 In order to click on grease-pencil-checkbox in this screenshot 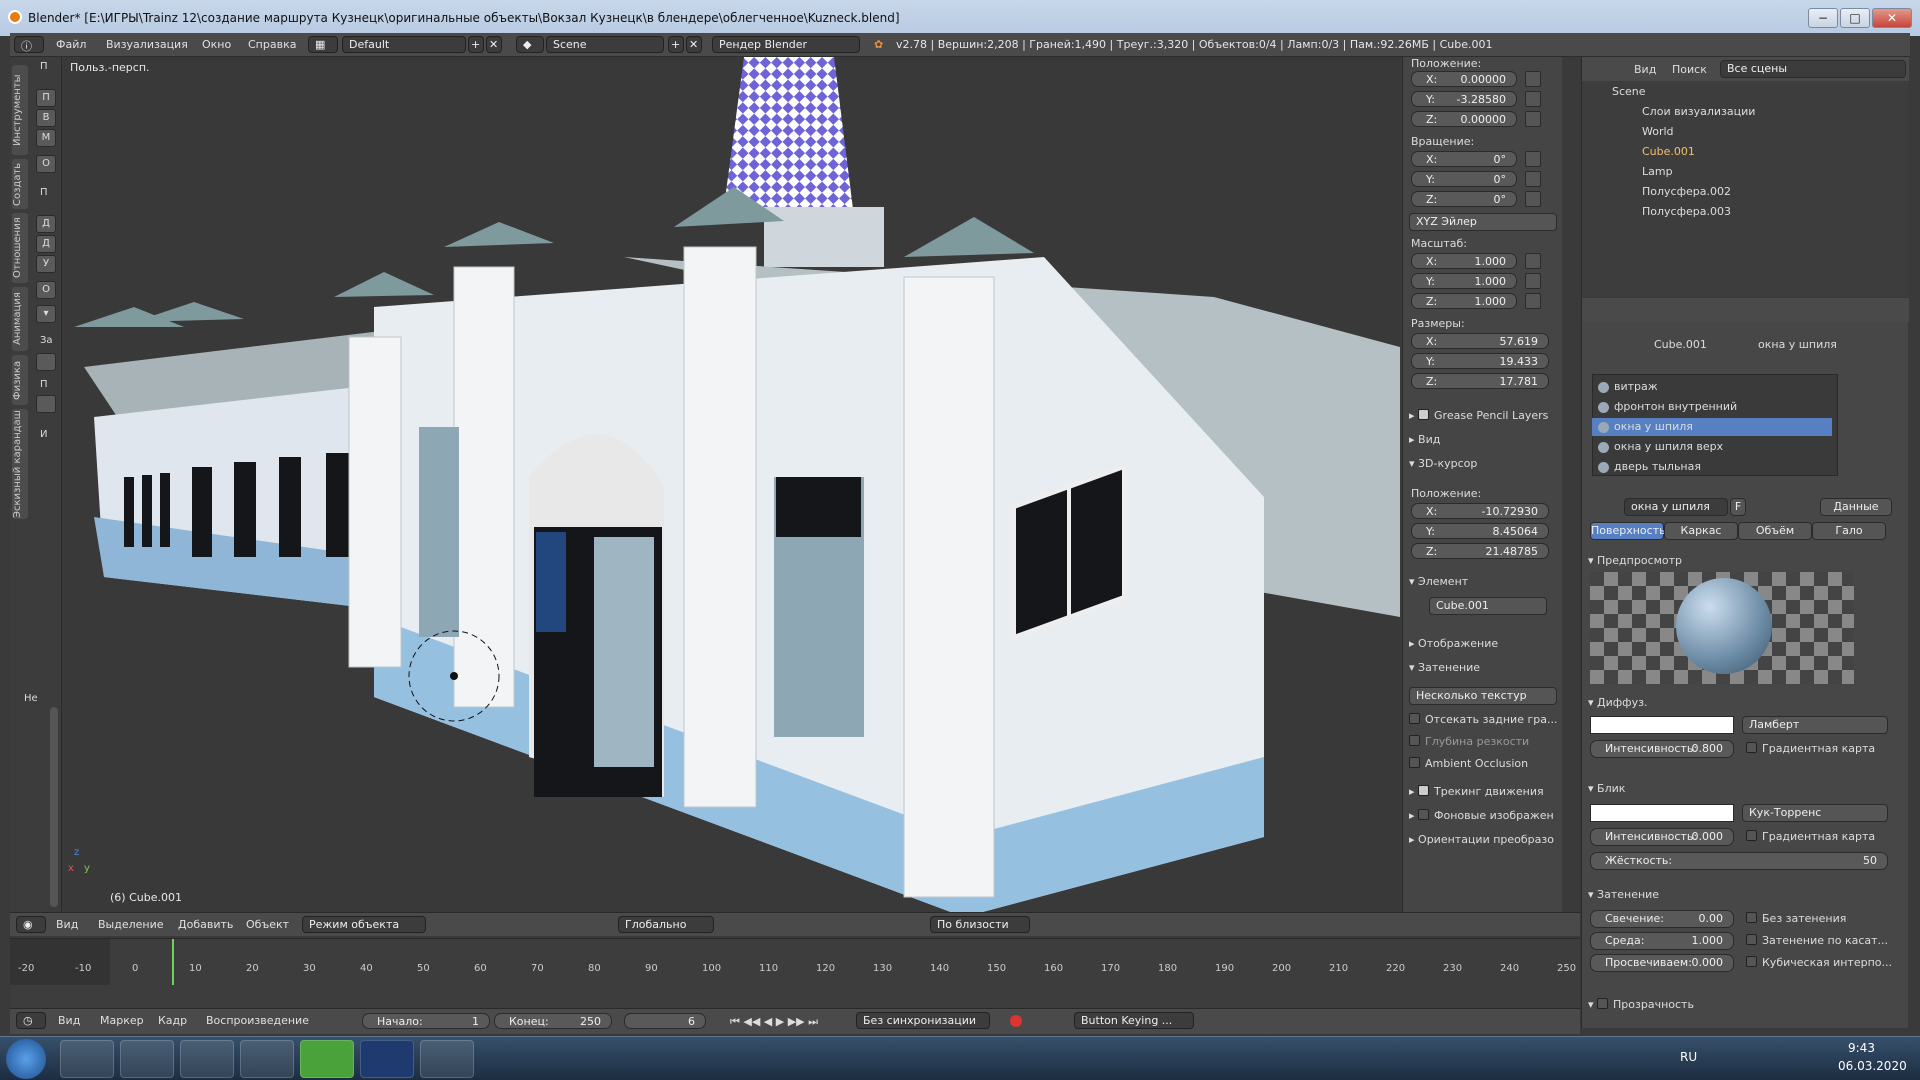, I will do `click(1424, 414)`.